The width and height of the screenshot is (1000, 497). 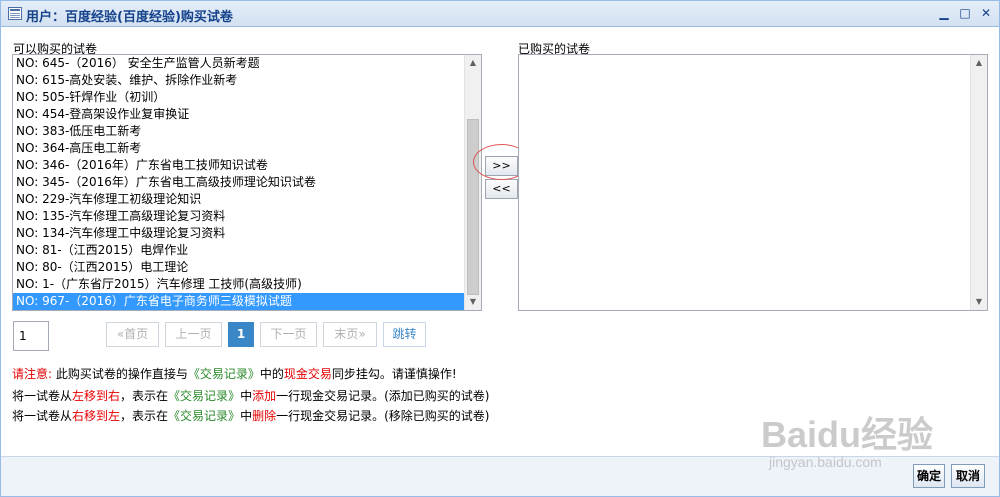 I want to click on purchased-scrollbar: ▲ ▼, so click(x=978, y=182).